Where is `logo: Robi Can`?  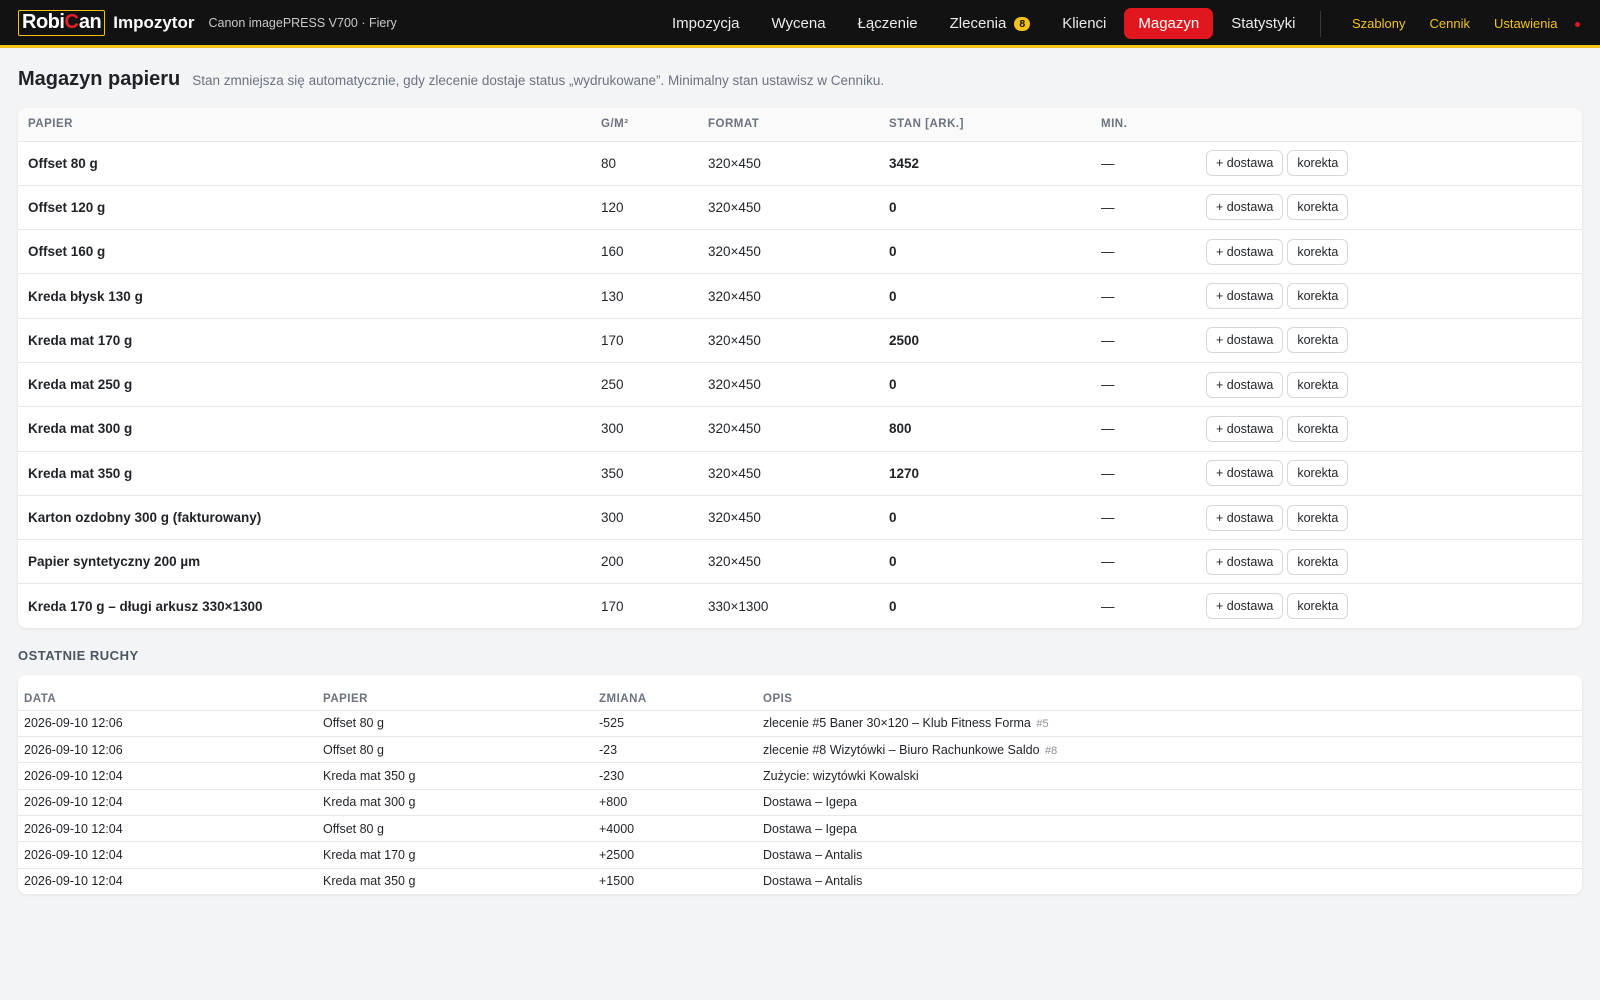 logo: Robi Can is located at coordinates (62, 22).